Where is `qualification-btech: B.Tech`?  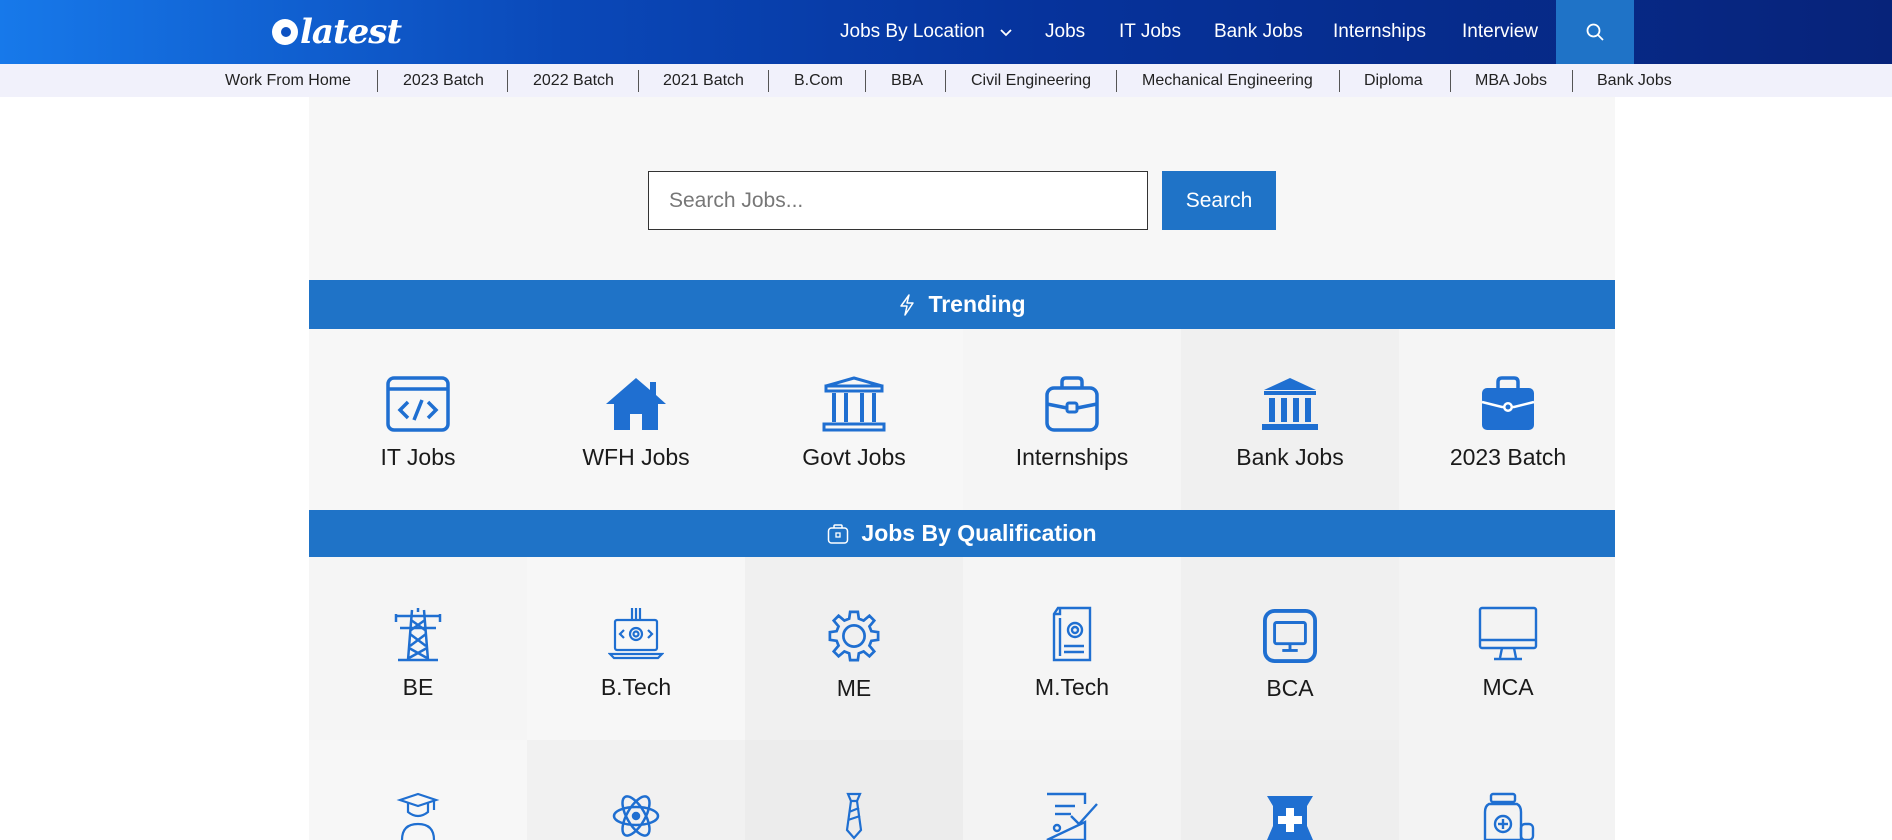 qualification-btech: B.Tech is located at coordinates (636, 653).